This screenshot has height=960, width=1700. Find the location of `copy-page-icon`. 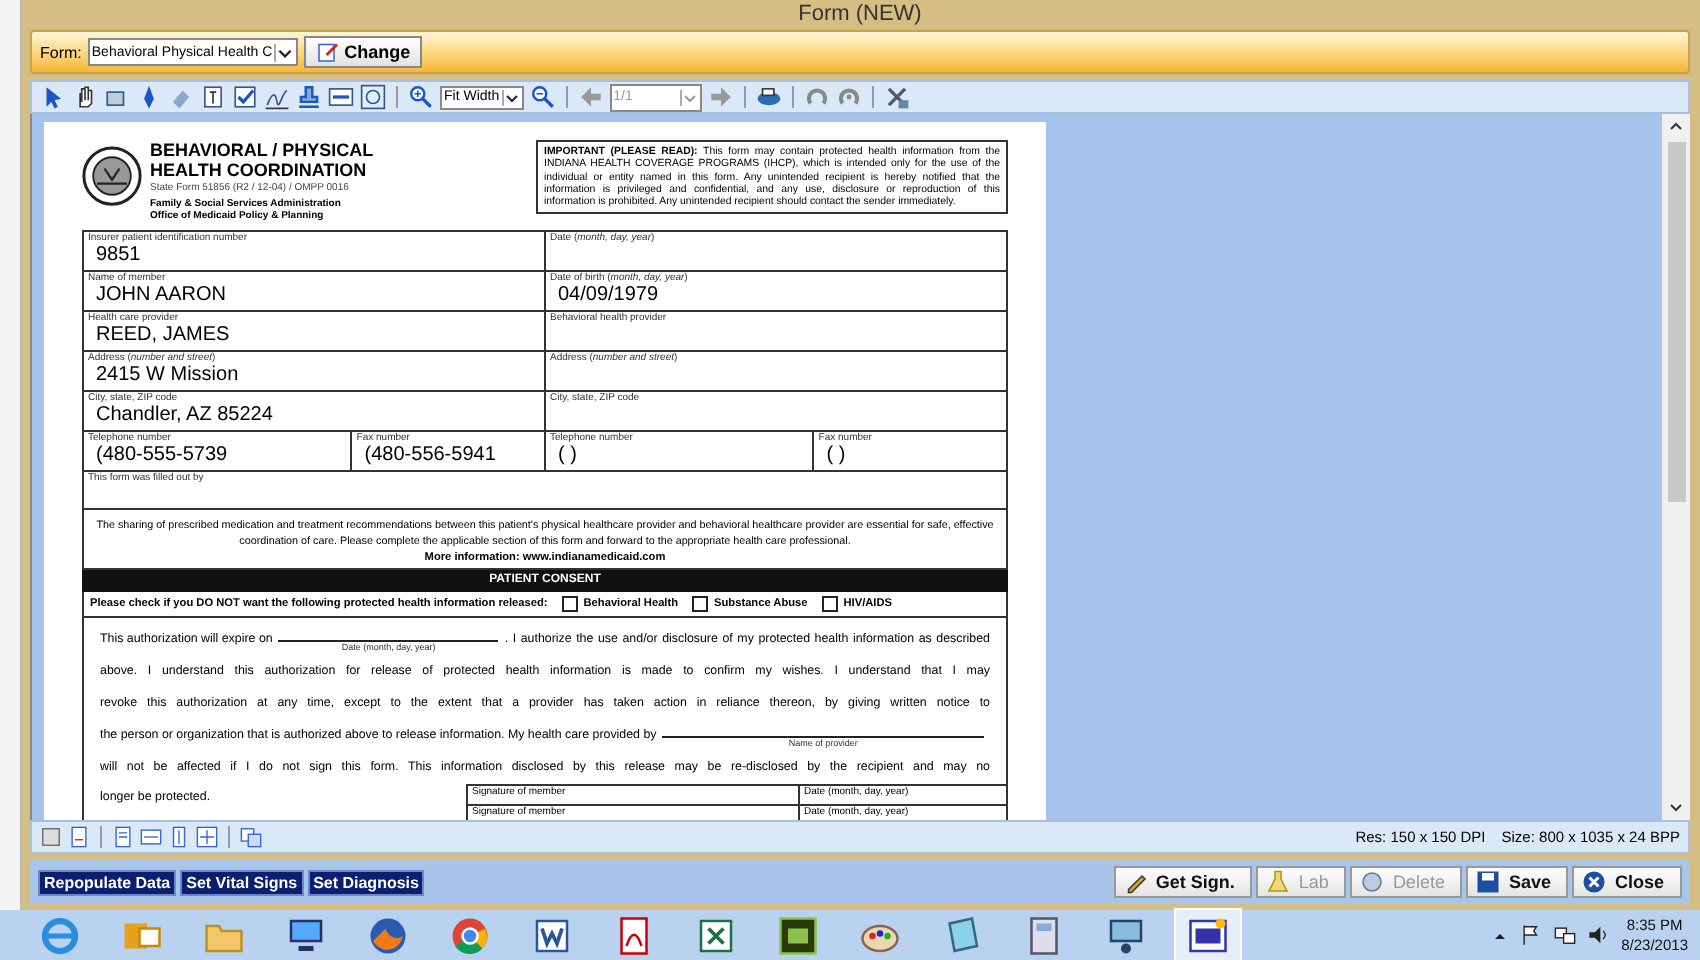

copy-page-icon is located at coordinates (251, 837).